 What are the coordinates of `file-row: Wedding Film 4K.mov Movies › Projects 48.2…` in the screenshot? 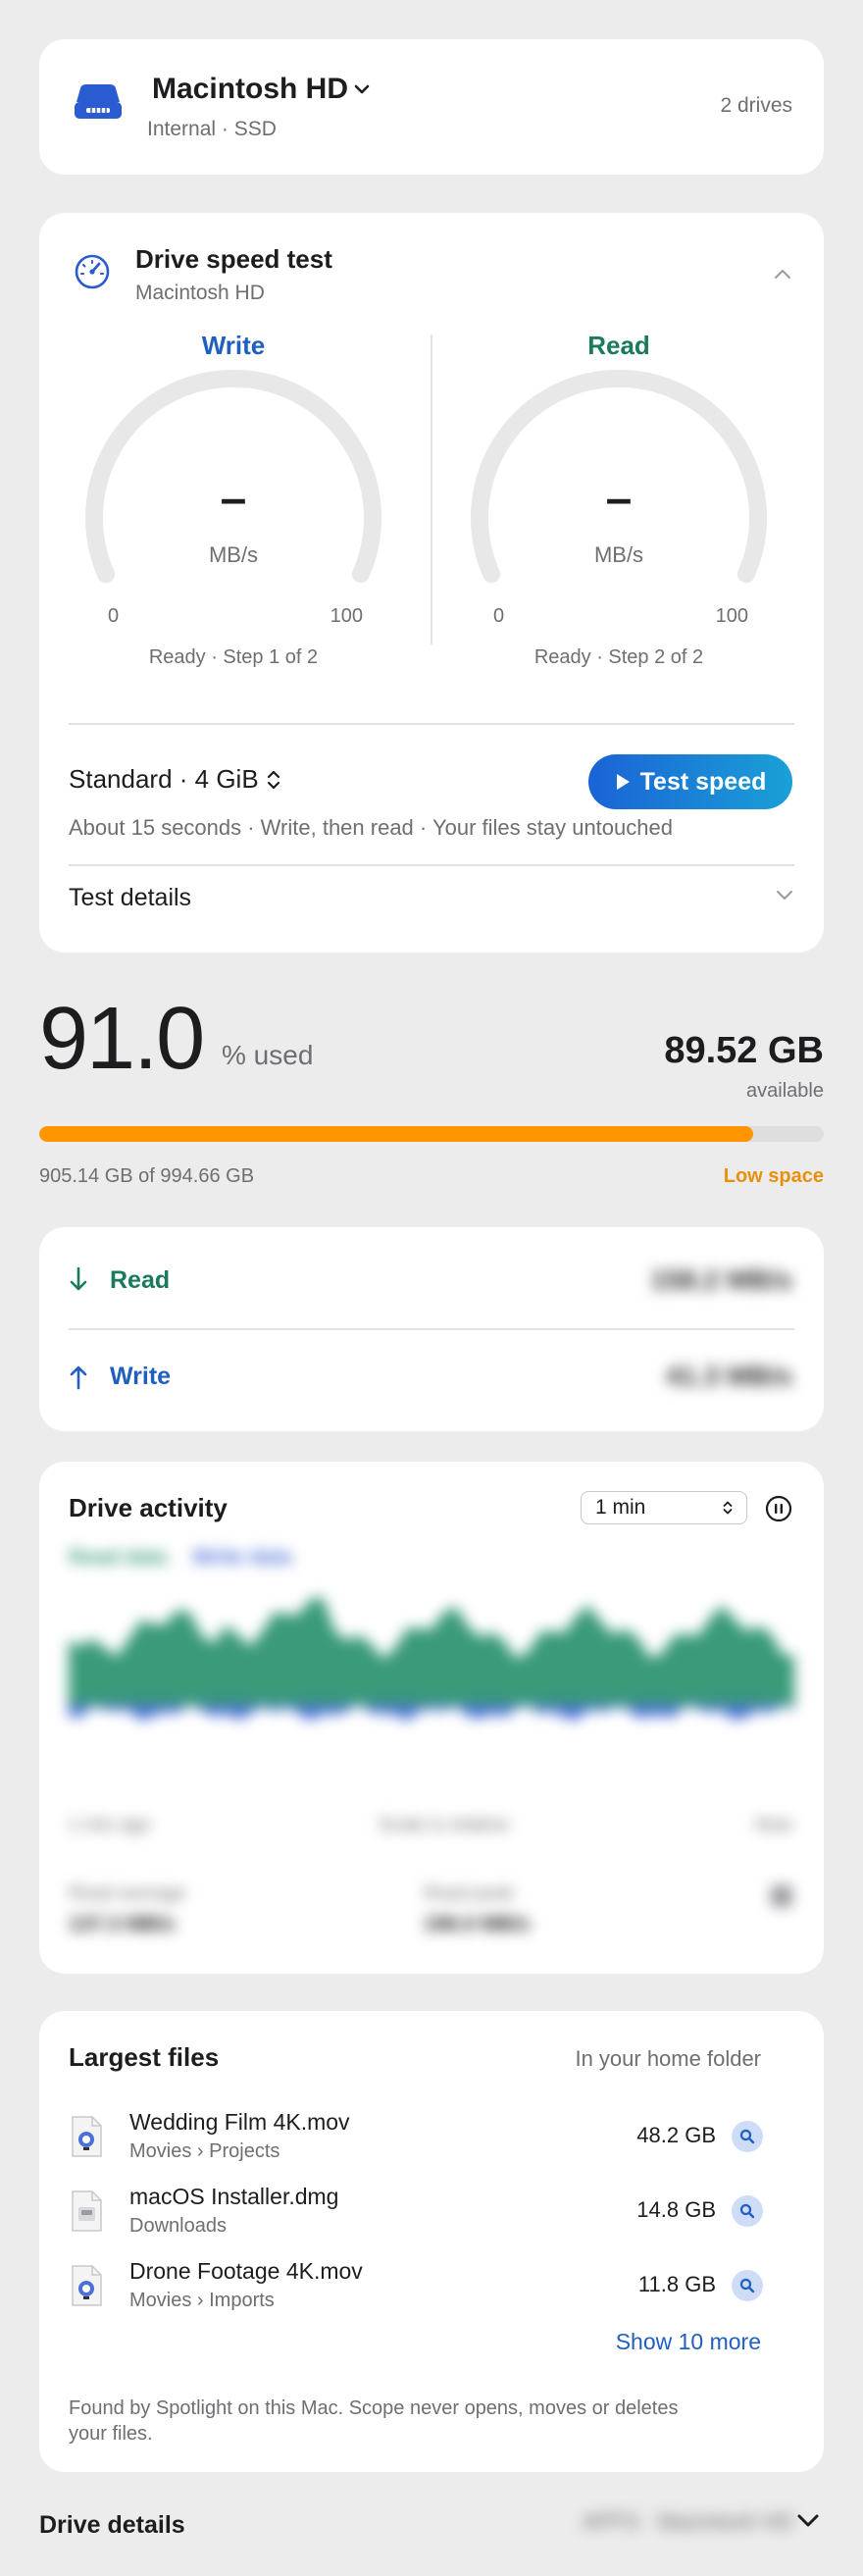 It's located at (431, 2146).